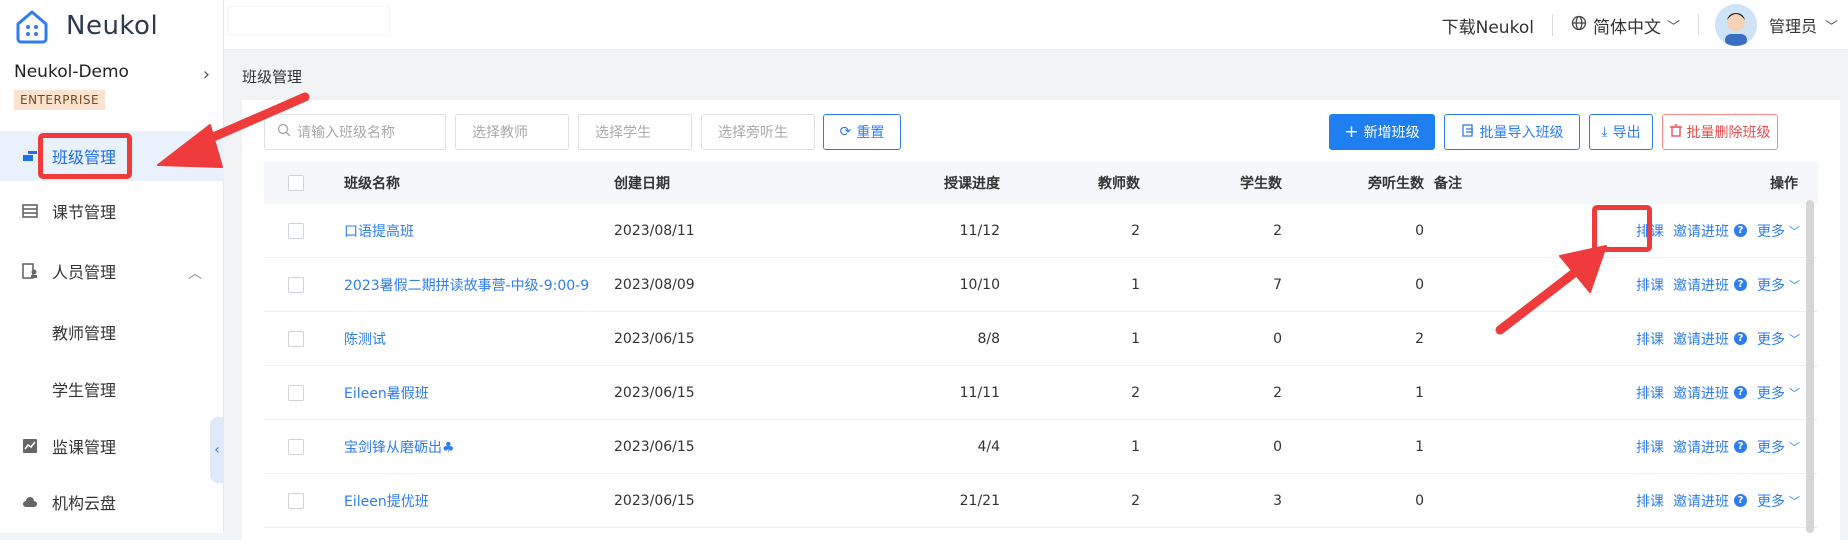  What do you see at coordinates (1419, 500) in the screenshot?
I see `auditor-count: 0` at bounding box center [1419, 500].